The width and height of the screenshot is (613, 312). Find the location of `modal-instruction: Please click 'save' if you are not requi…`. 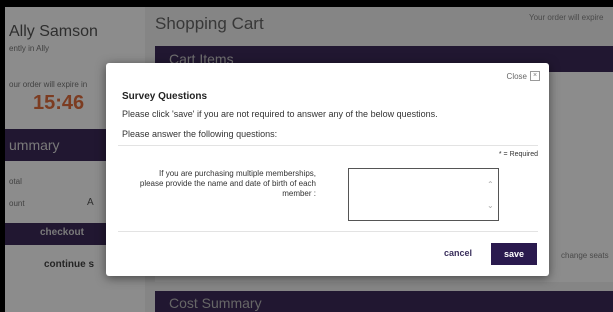

modal-instruction: Please click 'save' if you are not requi… is located at coordinates (280, 114).